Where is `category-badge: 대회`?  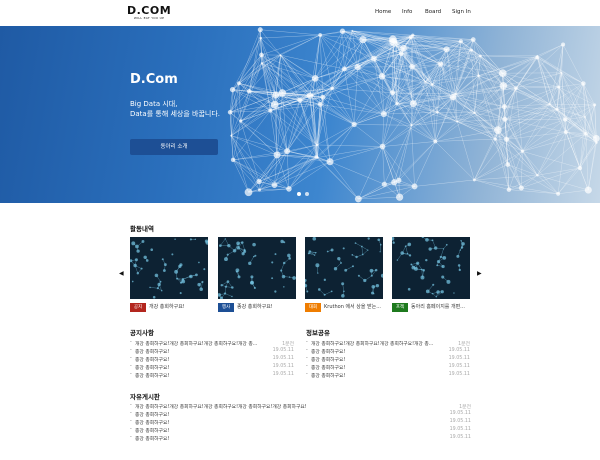 category-badge: 대회 is located at coordinates (313, 307).